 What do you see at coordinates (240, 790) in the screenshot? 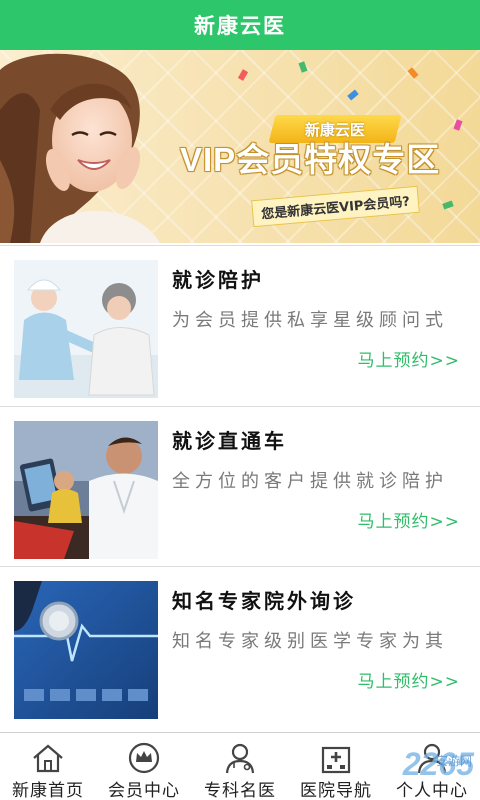
I see `nav-label: 专科名医` at bounding box center [240, 790].